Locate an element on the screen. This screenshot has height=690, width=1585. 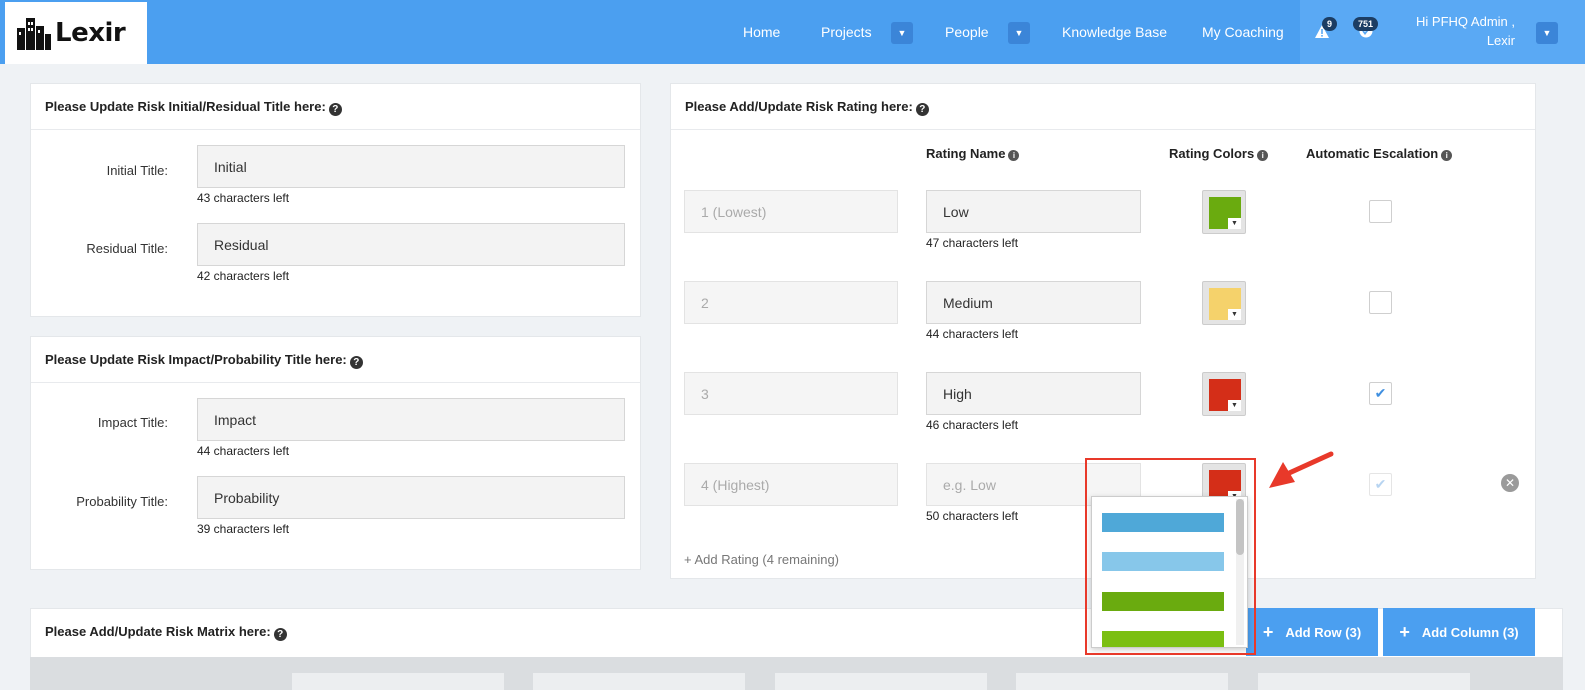
annotation-arrow-icon is located at coordinates (1301, 469).